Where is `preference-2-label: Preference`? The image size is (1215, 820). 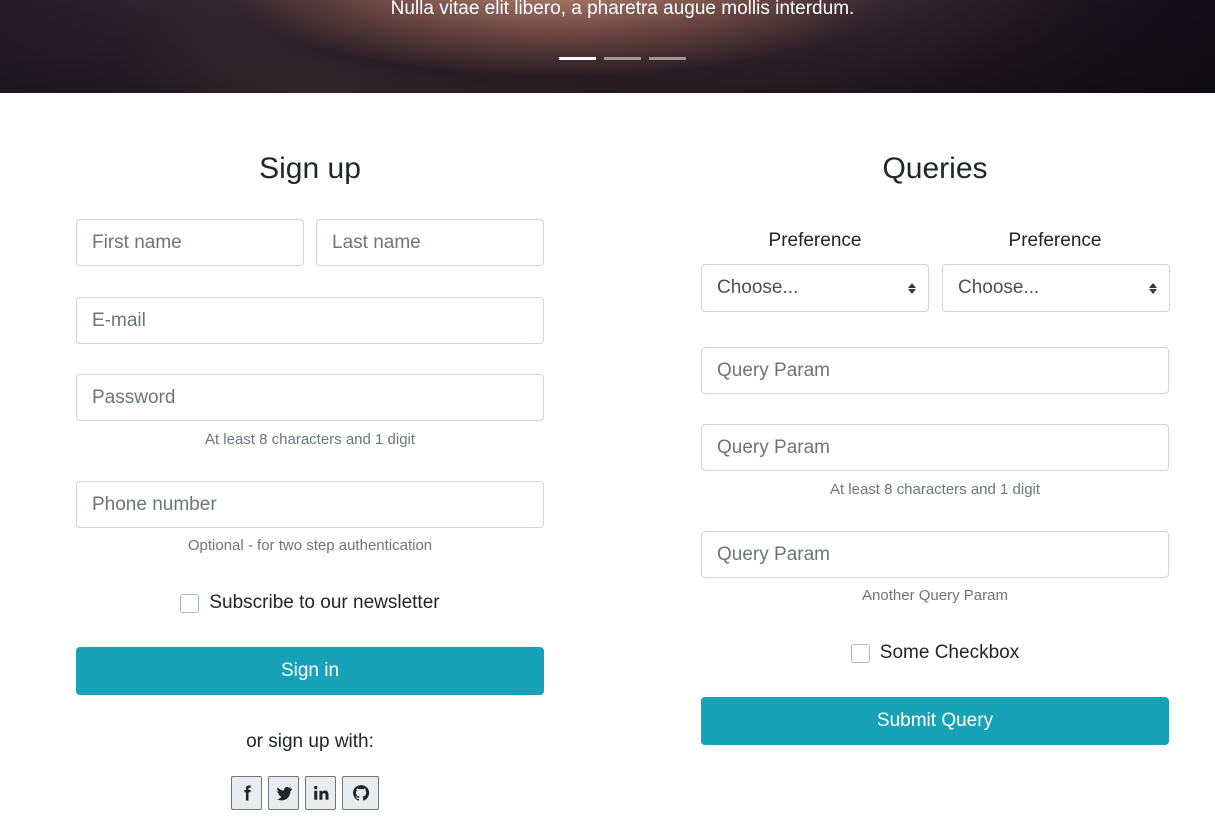
preference-2-label: Preference is located at coordinates (1055, 240).